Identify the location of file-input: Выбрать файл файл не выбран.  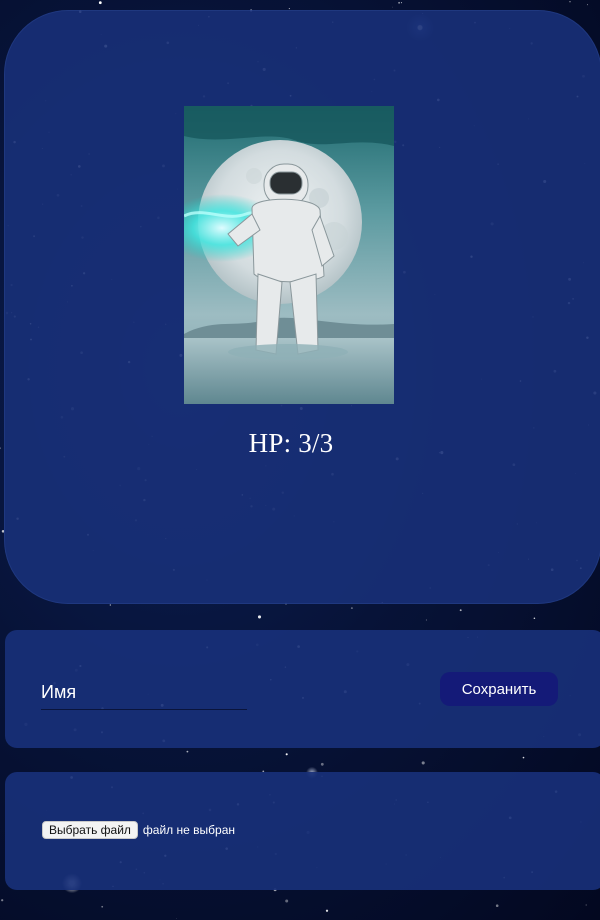
(138, 830).